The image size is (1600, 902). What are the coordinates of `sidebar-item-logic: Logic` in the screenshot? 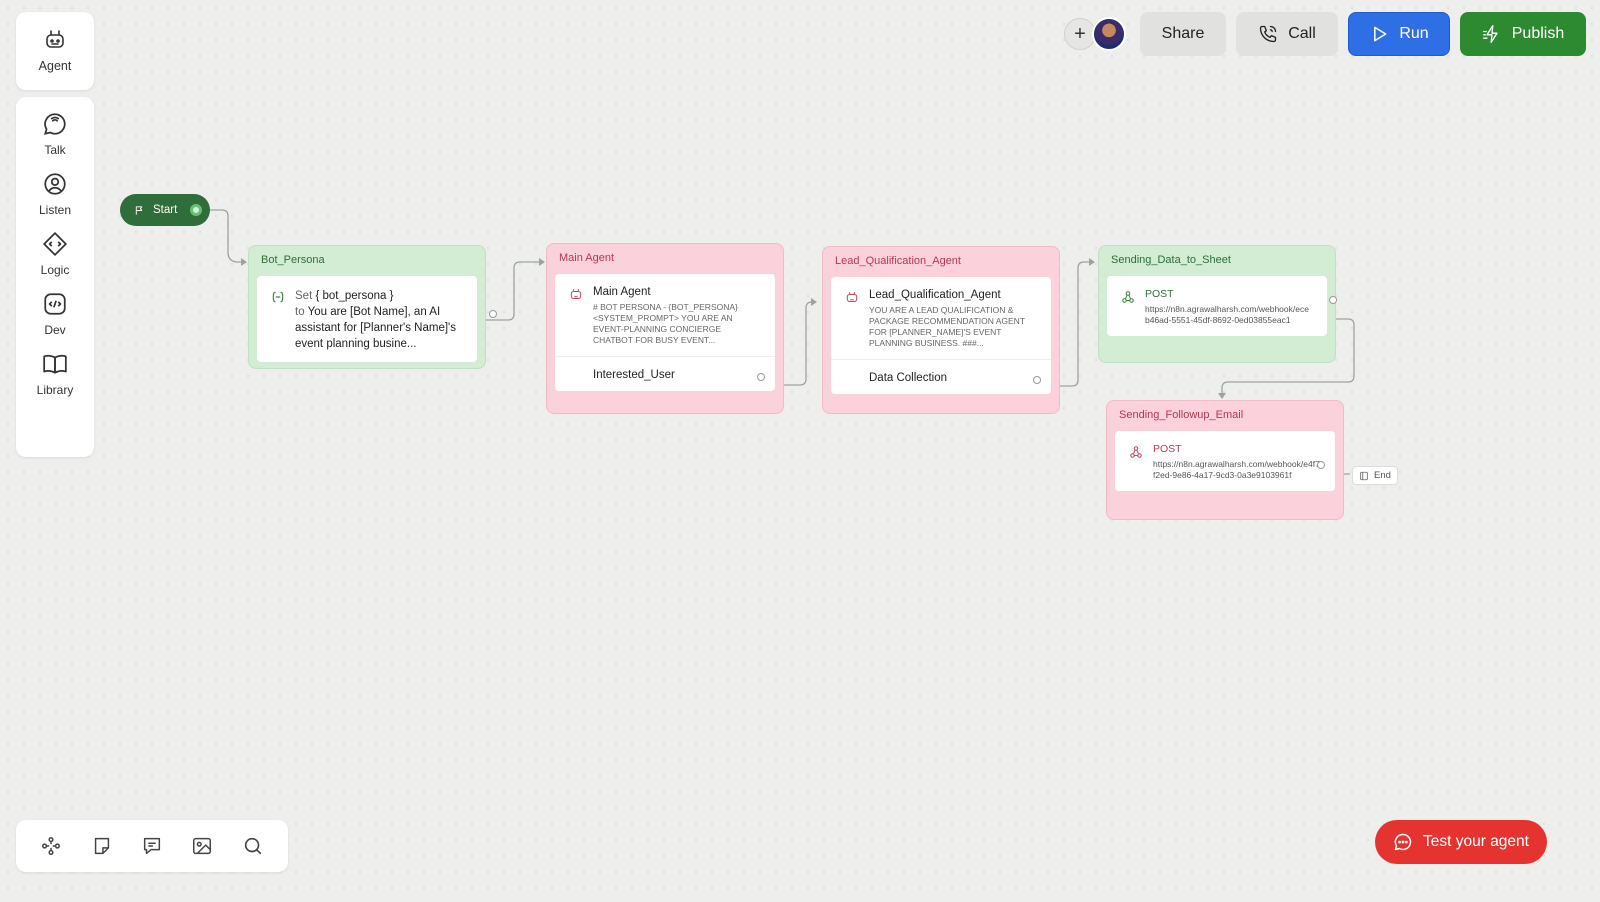 It's located at (55, 254).